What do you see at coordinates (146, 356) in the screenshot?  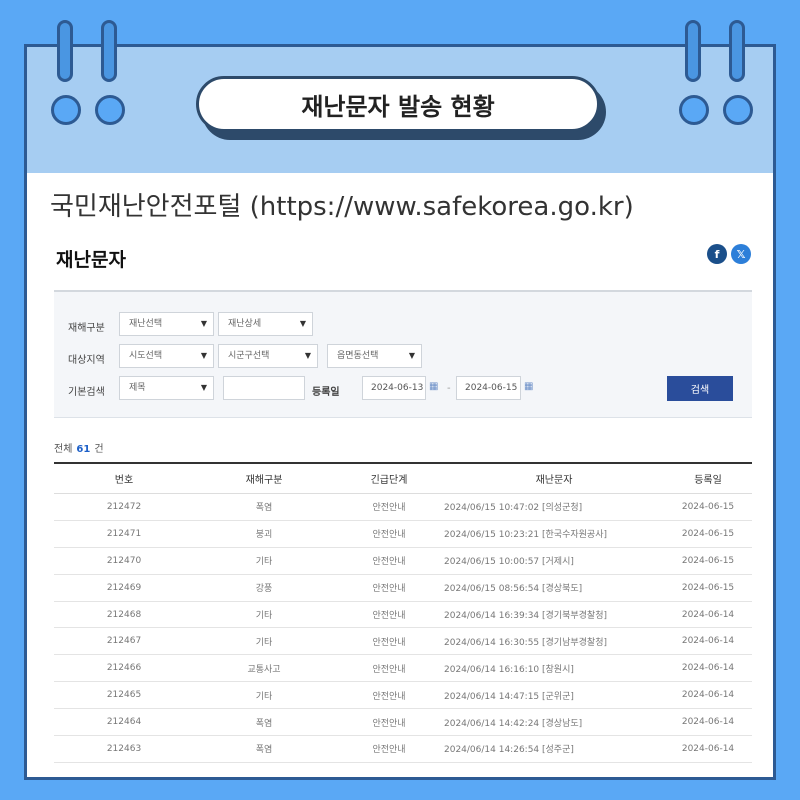 I see `sido-select-value: 시도선택` at bounding box center [146, 356].